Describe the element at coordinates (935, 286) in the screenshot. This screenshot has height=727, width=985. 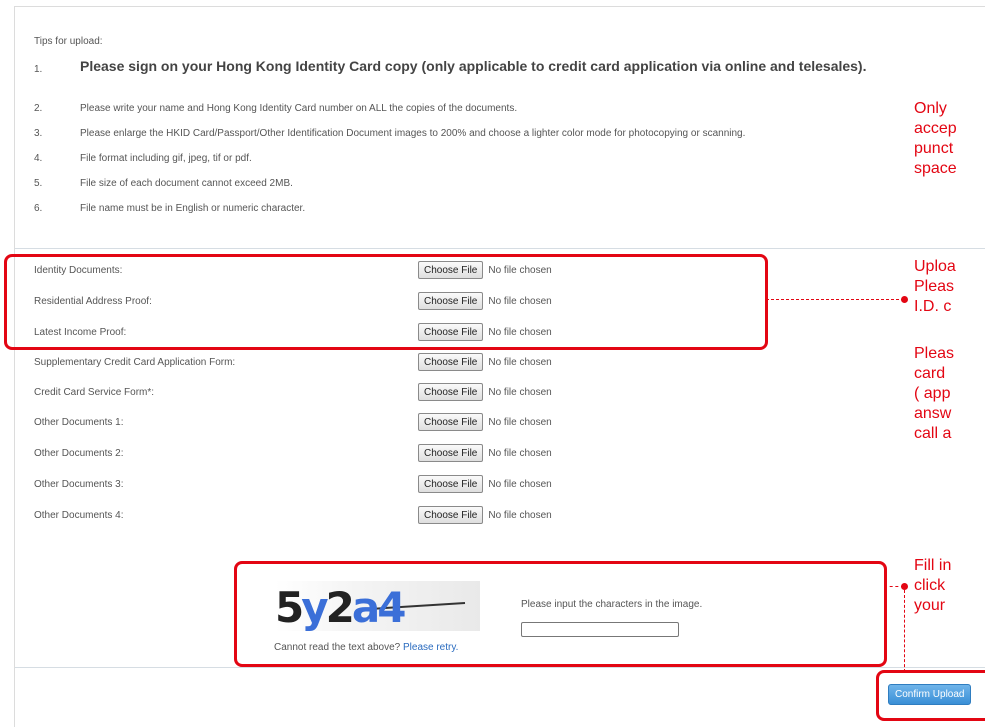
I see `annotation-note-upload: Uploa Pleas I.D. c` at that location.